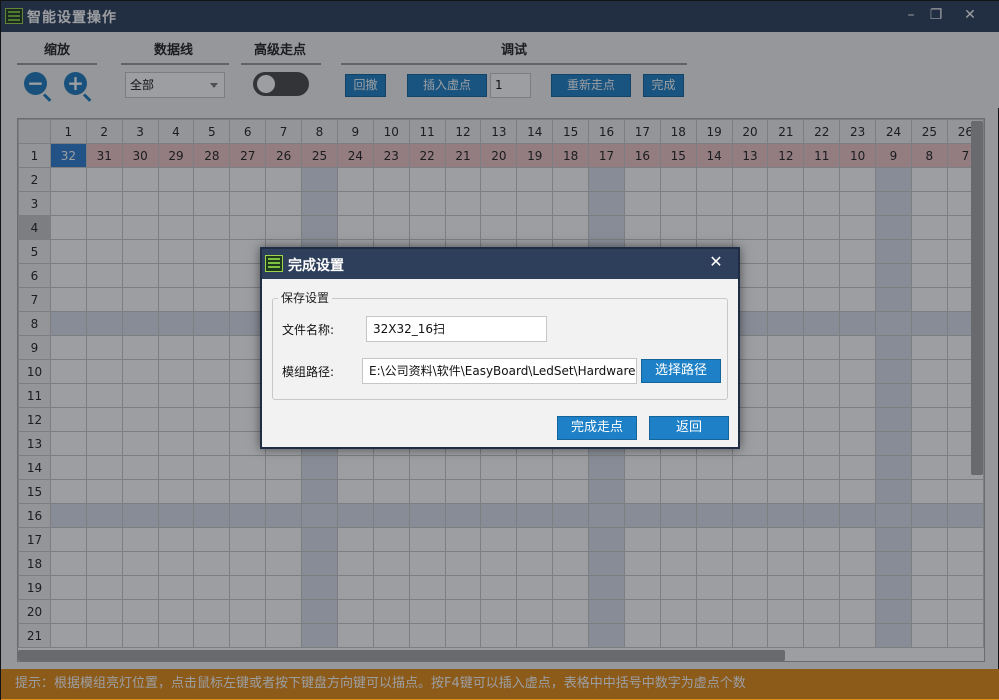  Describe the element at coordinates (316, 266) in the screenshot. I see `dialog-title: 完成设置` at that location.